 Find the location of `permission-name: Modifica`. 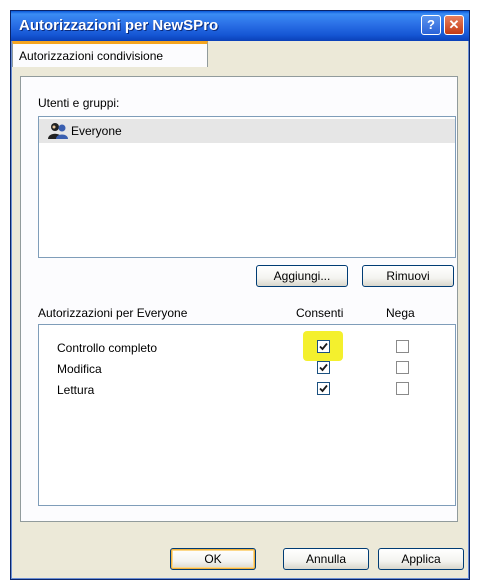

permission-name: Modifica is located at coordinates (79, 369).